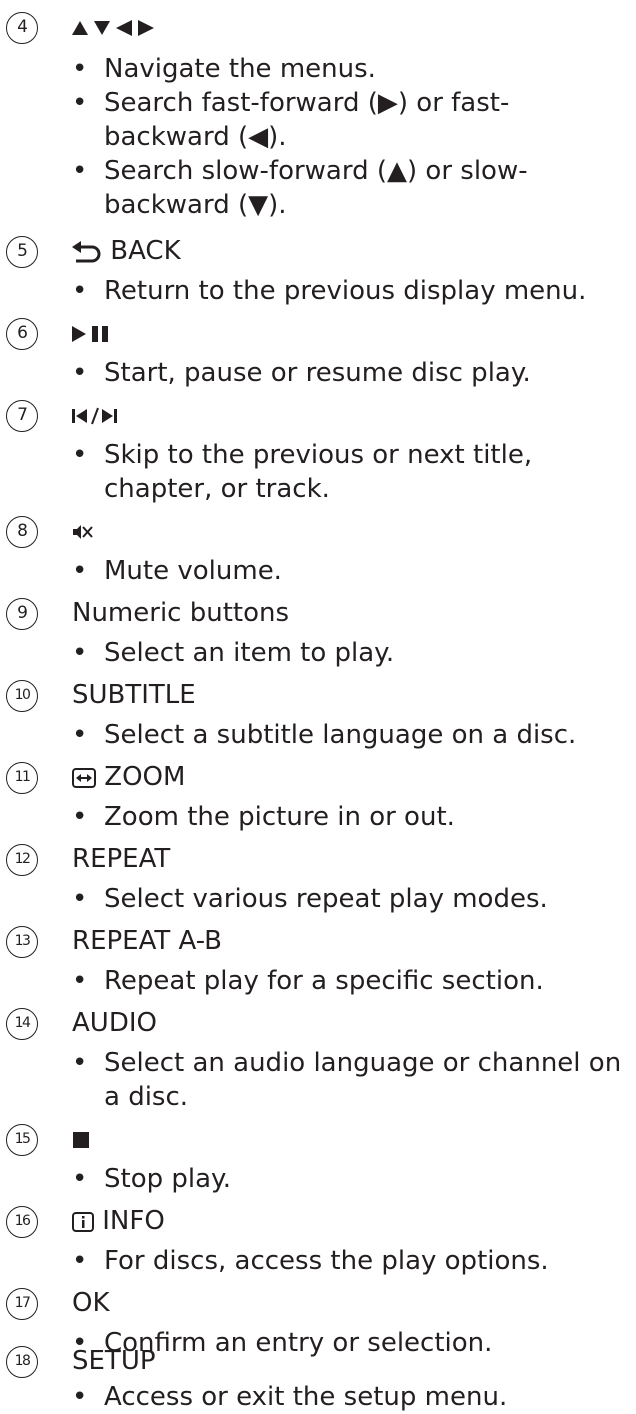 The height and width of the screenshot is (1414, 636). What do you see at coordinates (22, 1362) in the screenshot?
I see `item-number: 18` at bounding box center [22, 1362].